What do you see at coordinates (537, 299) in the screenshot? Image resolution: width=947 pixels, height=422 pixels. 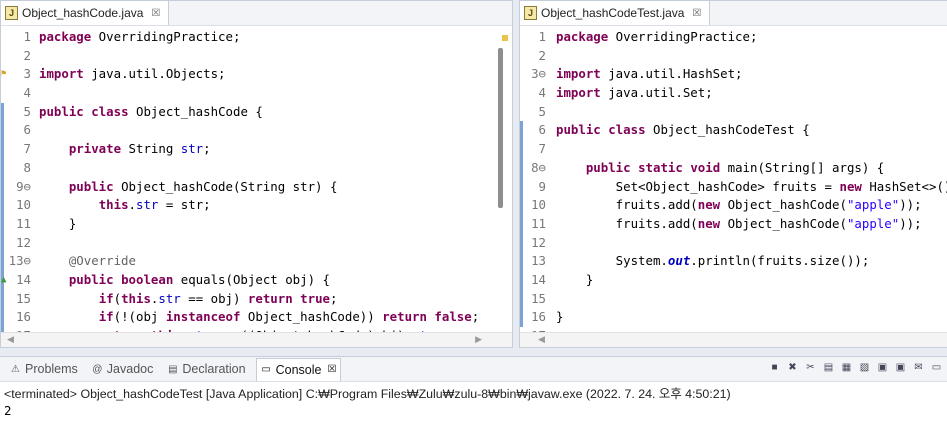 I see `gutter: 15` at bounding box center [537, 299].